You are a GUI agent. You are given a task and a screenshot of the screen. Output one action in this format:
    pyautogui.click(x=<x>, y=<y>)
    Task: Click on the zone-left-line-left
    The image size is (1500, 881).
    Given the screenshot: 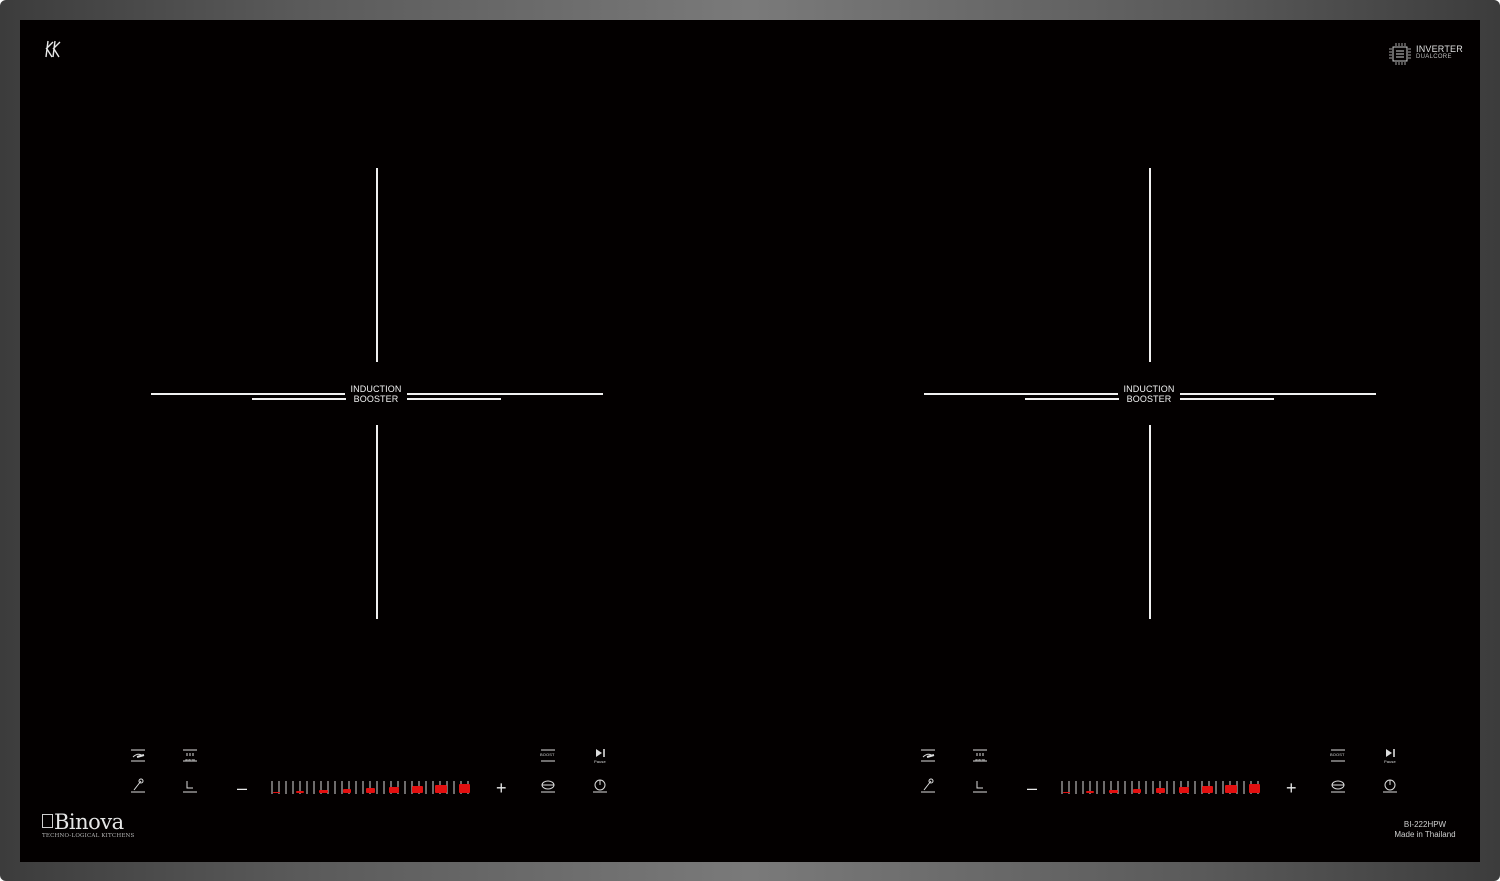 What is the action you would take?
    pyautogui.click(x=248, y=394)
    